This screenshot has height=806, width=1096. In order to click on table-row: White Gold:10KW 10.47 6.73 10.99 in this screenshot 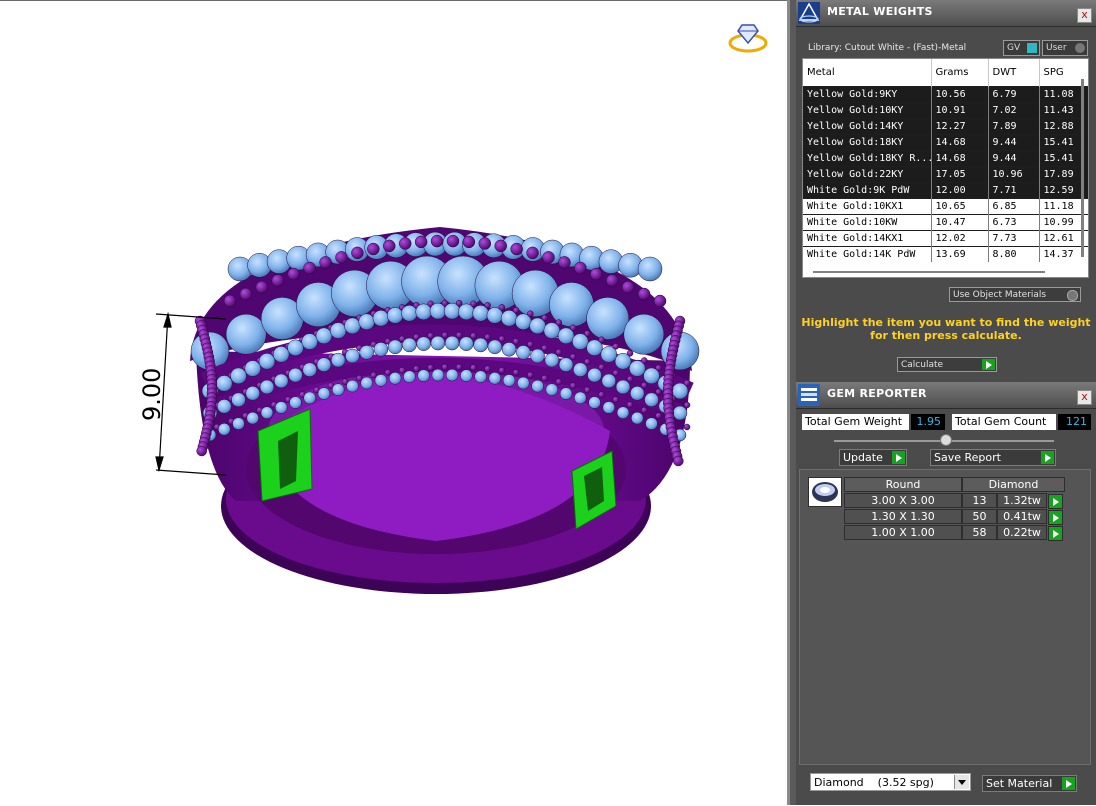, I will do `click(945, 222)`.